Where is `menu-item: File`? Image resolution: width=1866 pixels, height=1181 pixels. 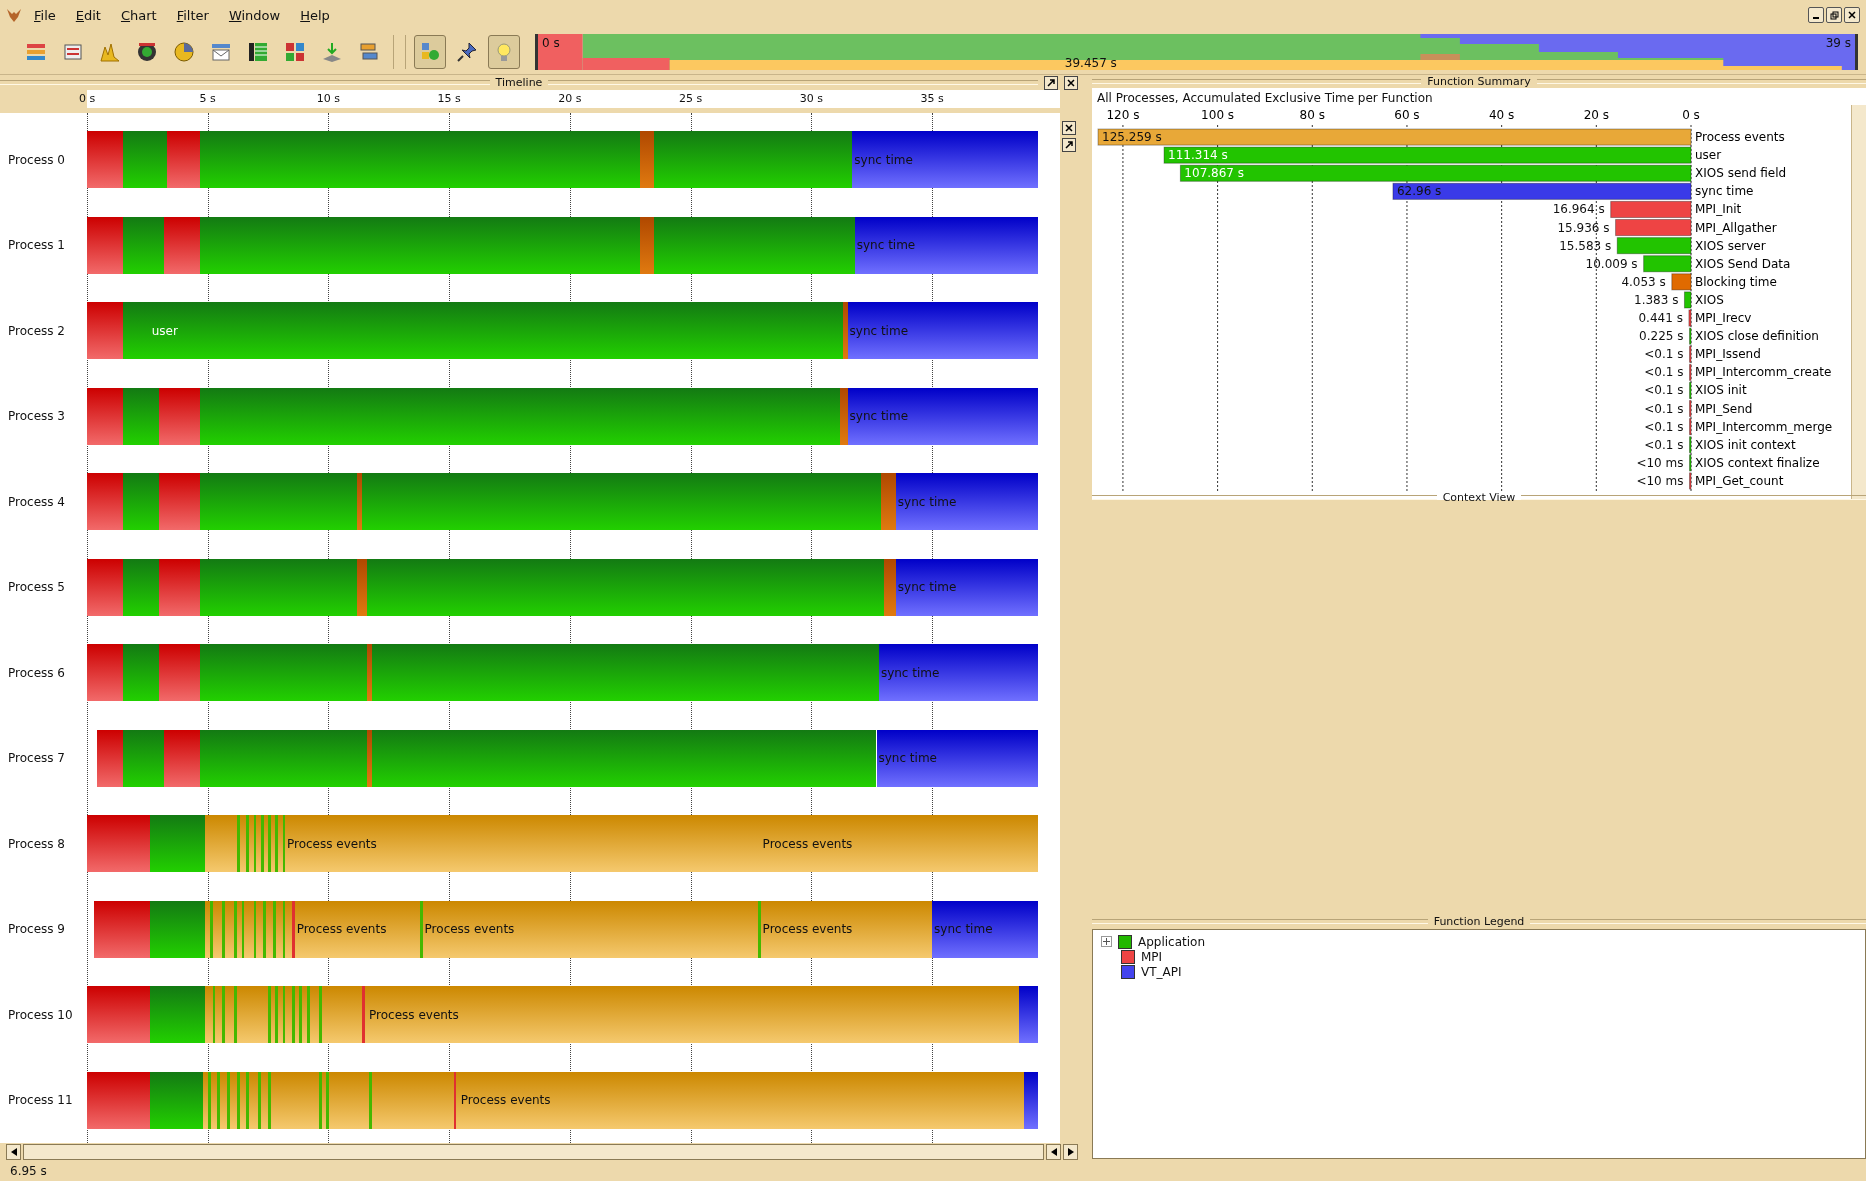
menu-item: File is located at coordinates (45, 15).